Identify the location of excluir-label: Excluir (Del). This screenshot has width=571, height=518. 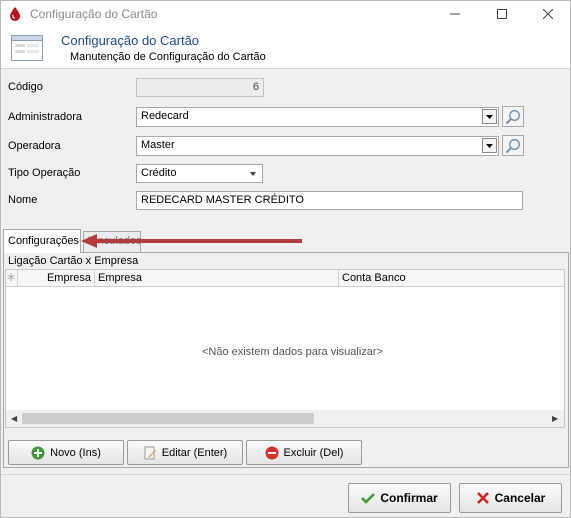
(313, 452).